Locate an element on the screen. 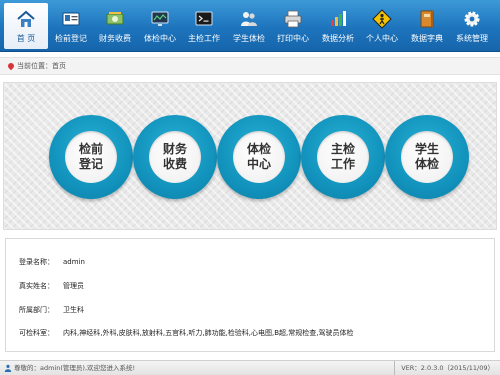 This screenshot has height=375, width=500. nav-item-exam-center: 体检中心 is located at coordinates (160, 26).